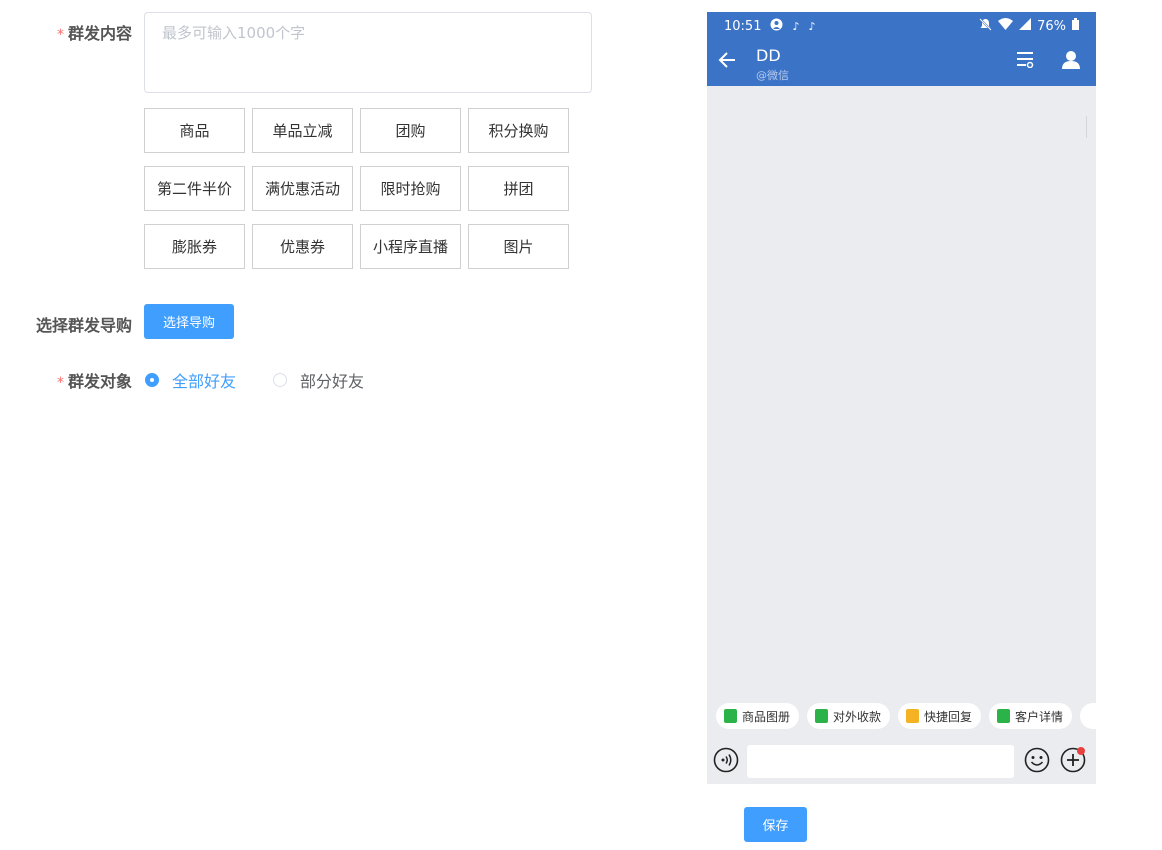 The width and height of the screenshot is (1162, 850). I want to click on album-icon, so click(730, 716).